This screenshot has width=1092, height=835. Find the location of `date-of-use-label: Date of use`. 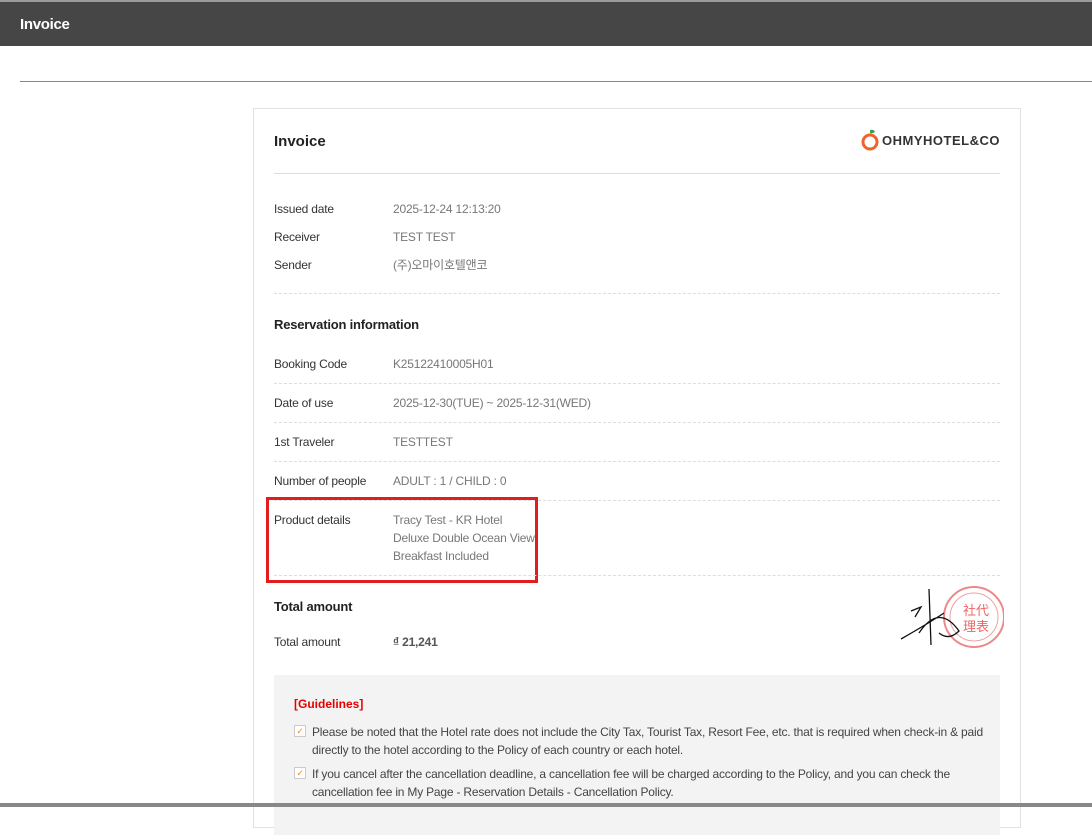

date-of-use-label: Date of use is located at coordinates (304, 403).